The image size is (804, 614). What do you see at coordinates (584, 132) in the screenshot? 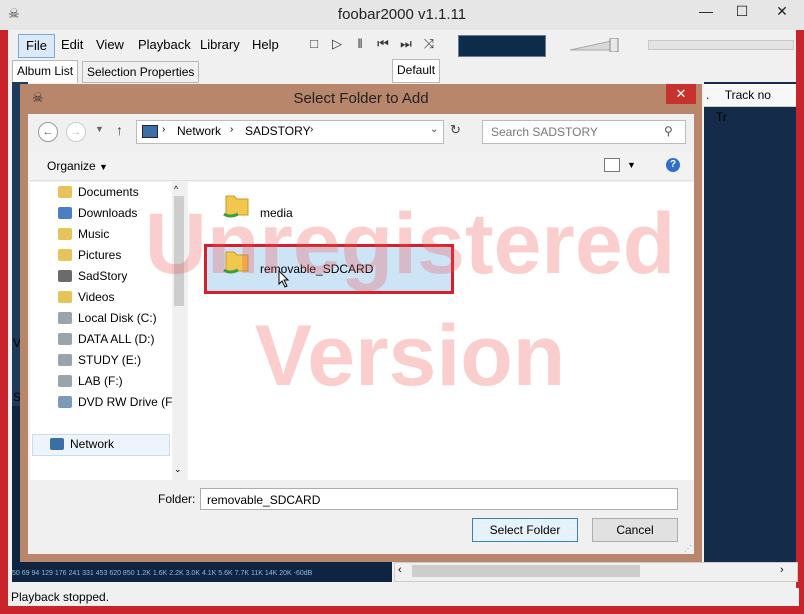
I see `search-input: Search SADSTORY` at bounding box center [584, 132].